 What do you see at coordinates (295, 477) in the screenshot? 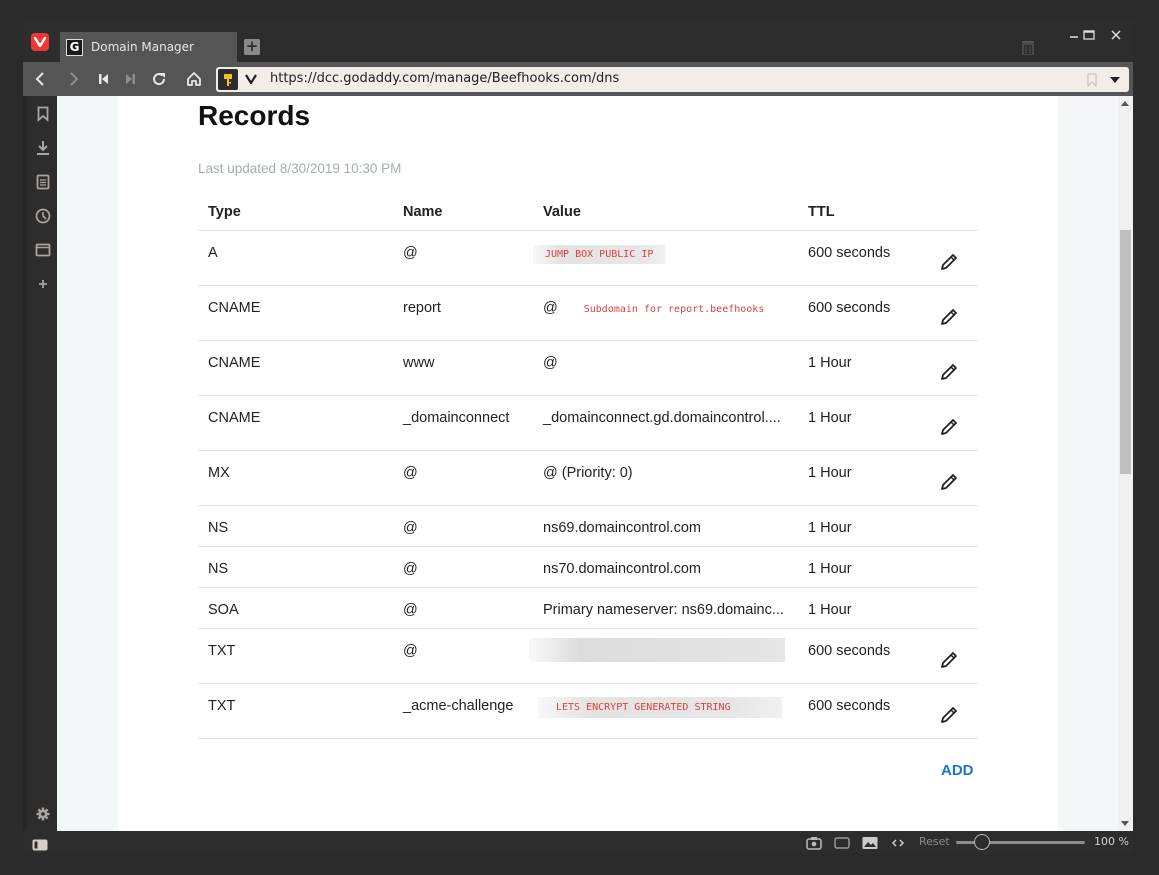
I see `record-type: MX` at bounding box center [295, 477].